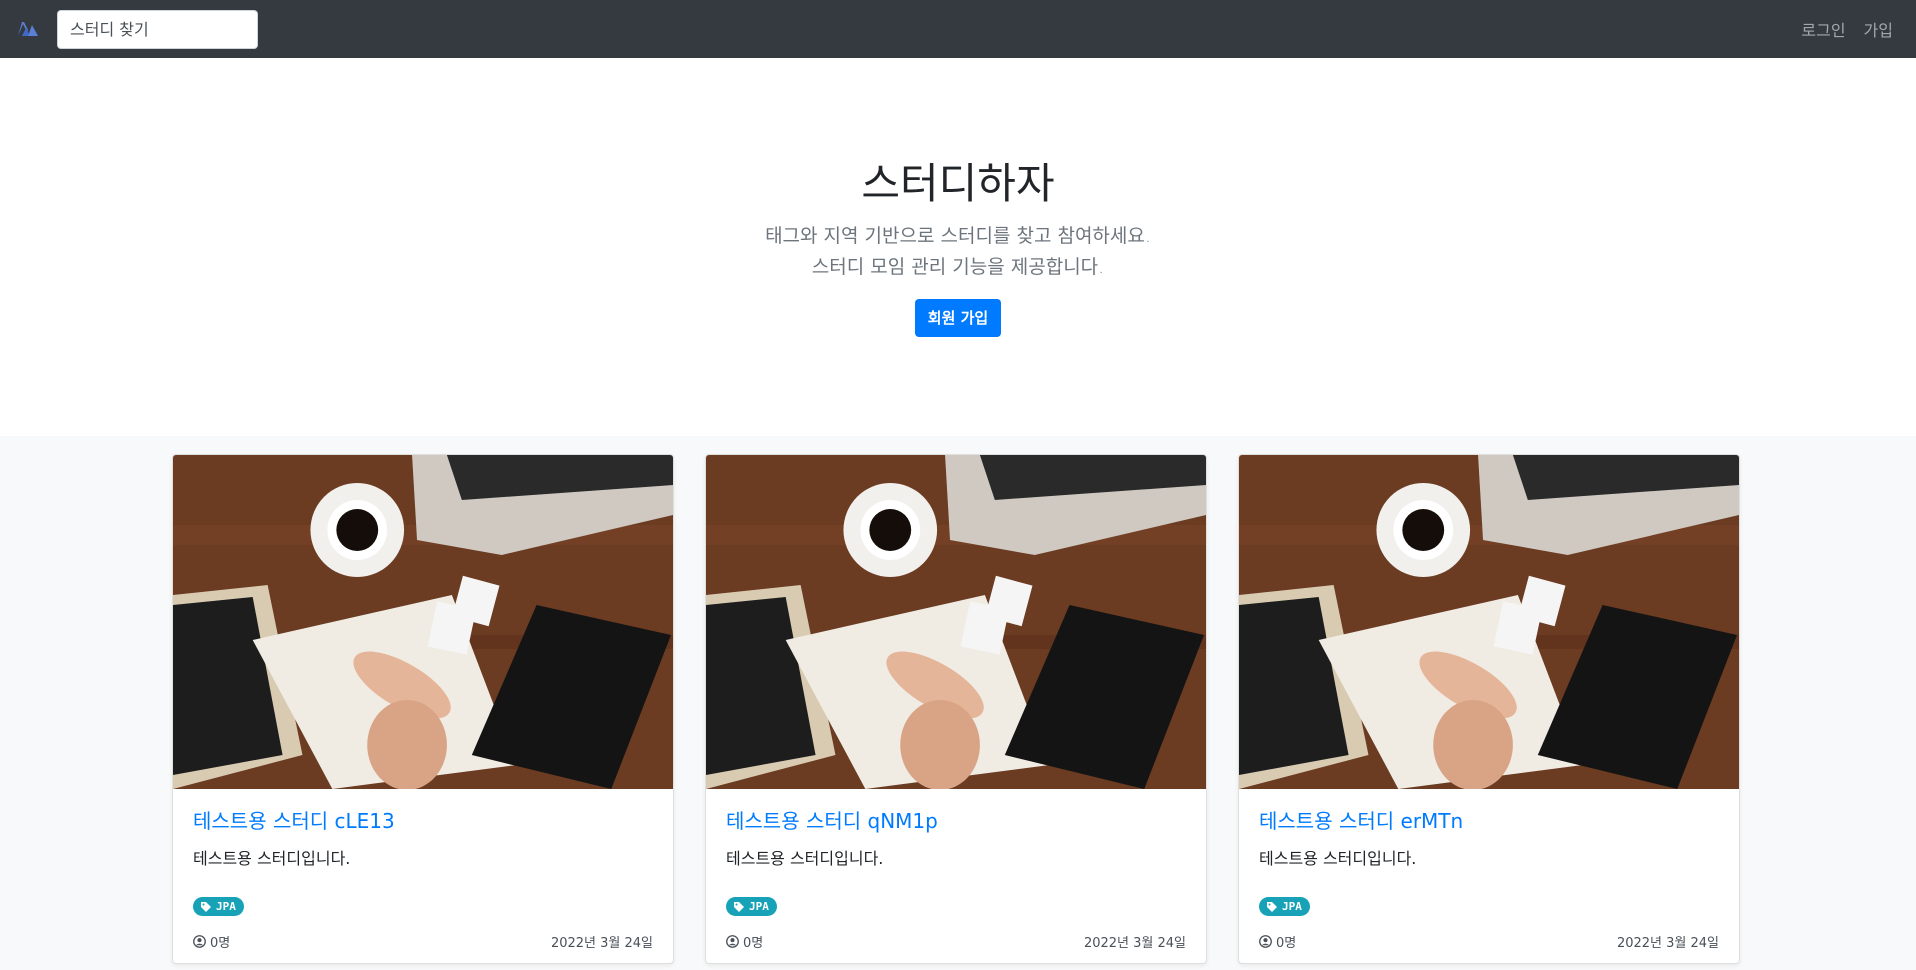  Describe the element at coordinates (29, 29) in the screenshot. I see `brand-logo-icon` at that location.